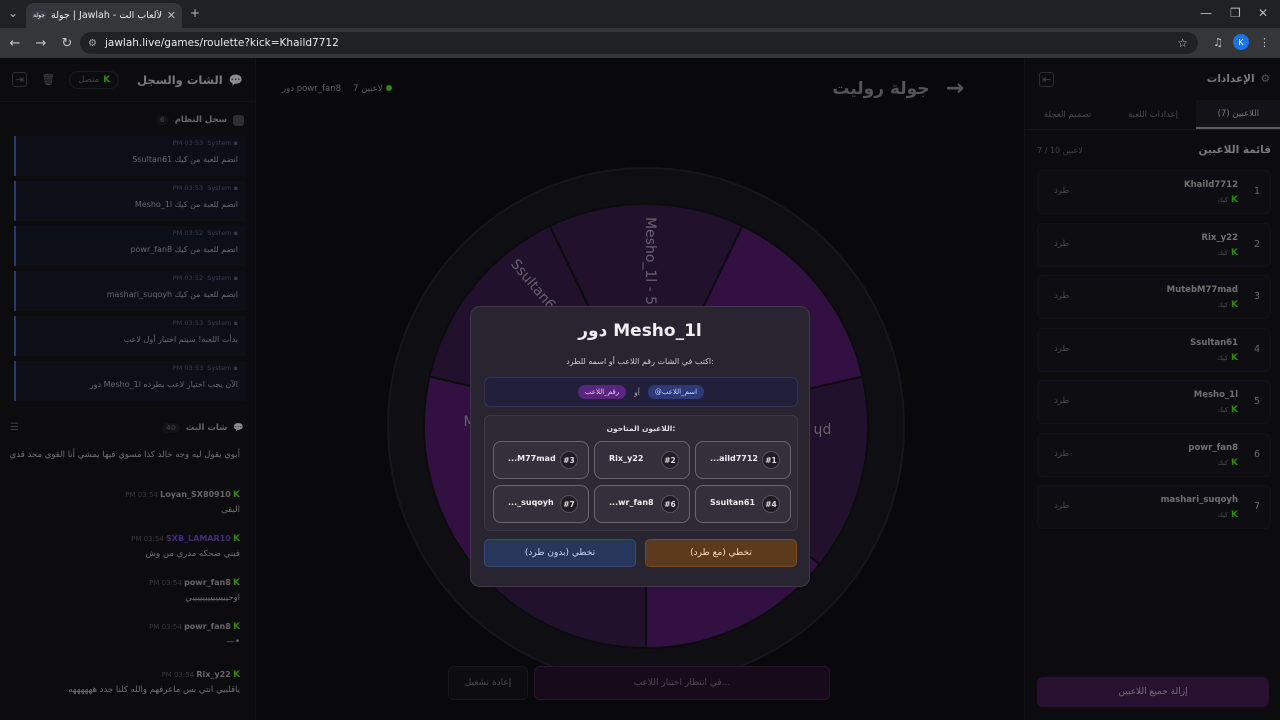 The height and width of the screenshot is (720, 1280). I want to click on tab-close-icon: ✕, so click(171, 15).